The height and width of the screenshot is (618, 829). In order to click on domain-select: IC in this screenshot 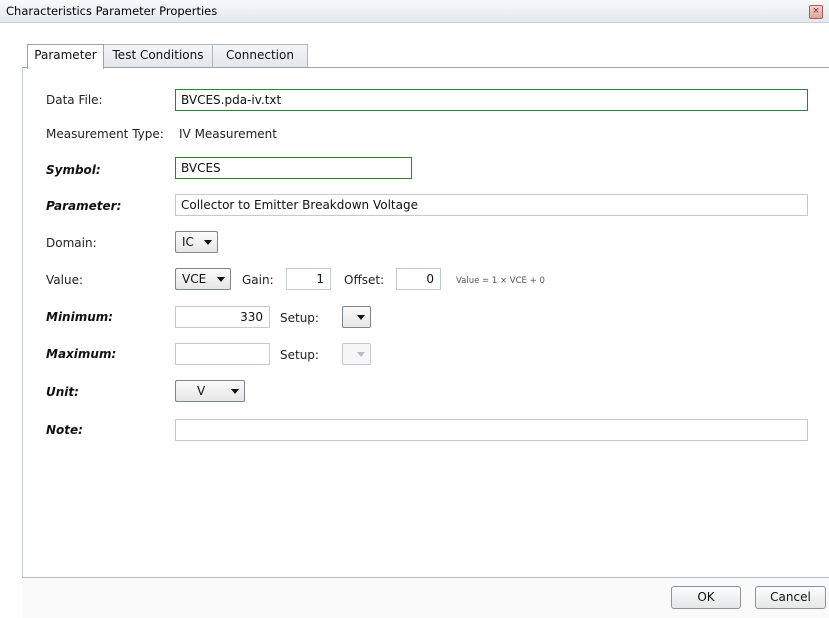, I will do `click(196, 242)`.